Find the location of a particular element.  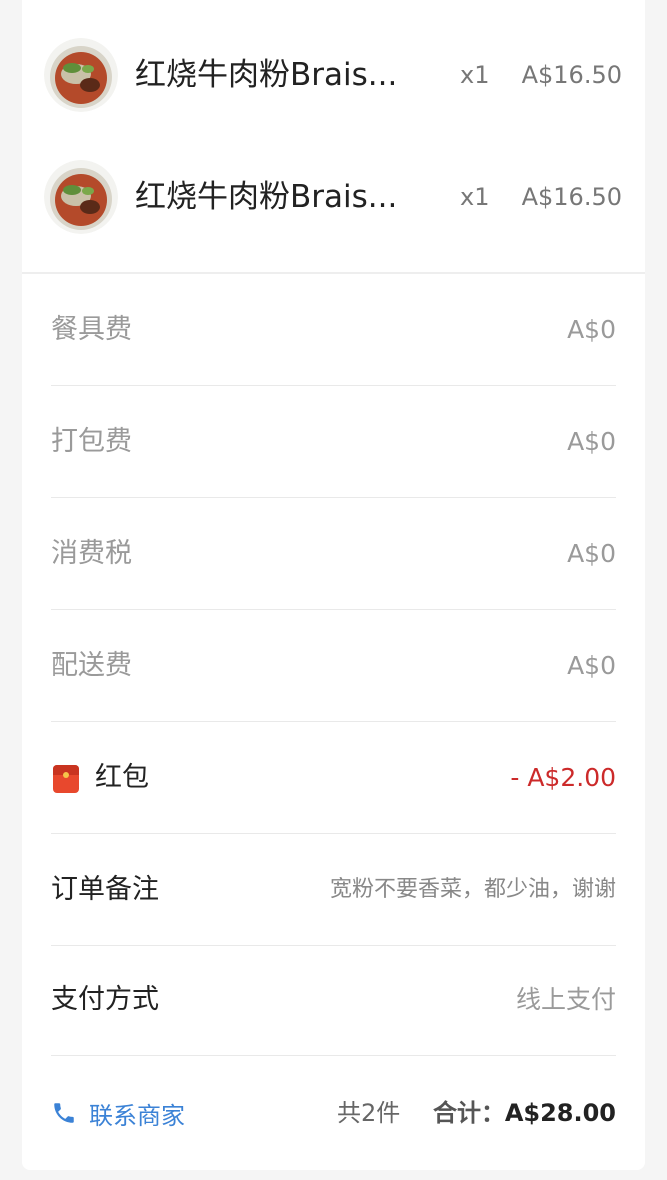

order-remark-row: 订单备注 宽粉不要香菜，都少油，谢谢 is located at coordinates (333, 890).